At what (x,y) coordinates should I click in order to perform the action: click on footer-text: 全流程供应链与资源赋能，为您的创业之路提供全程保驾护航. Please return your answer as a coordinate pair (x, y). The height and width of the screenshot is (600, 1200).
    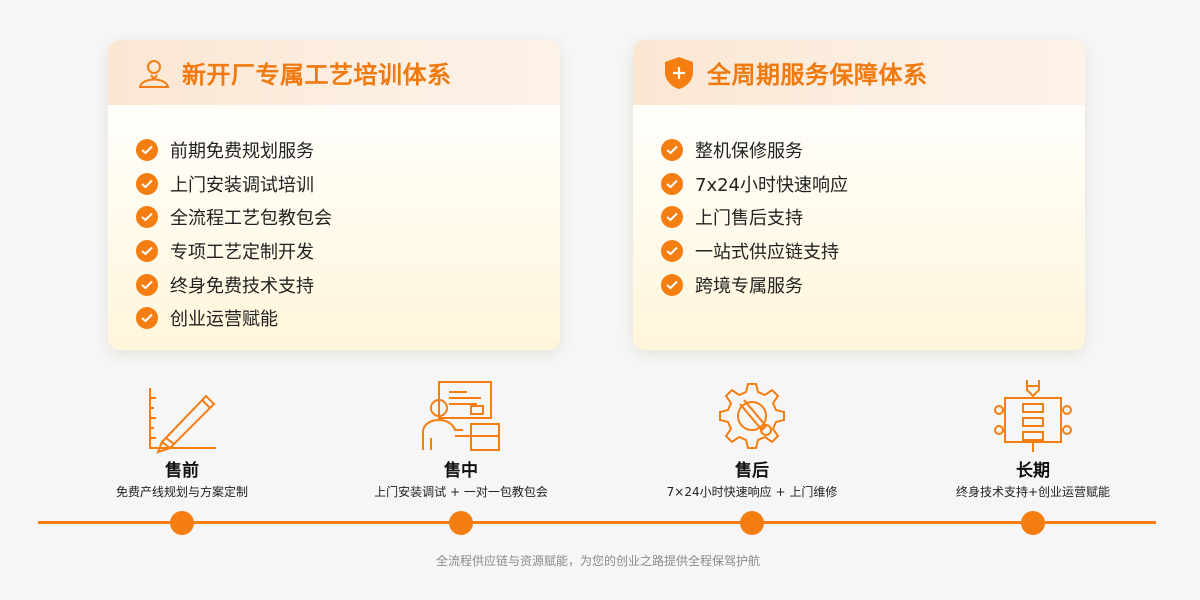
    Looking at the image, I should click on (597, 561).